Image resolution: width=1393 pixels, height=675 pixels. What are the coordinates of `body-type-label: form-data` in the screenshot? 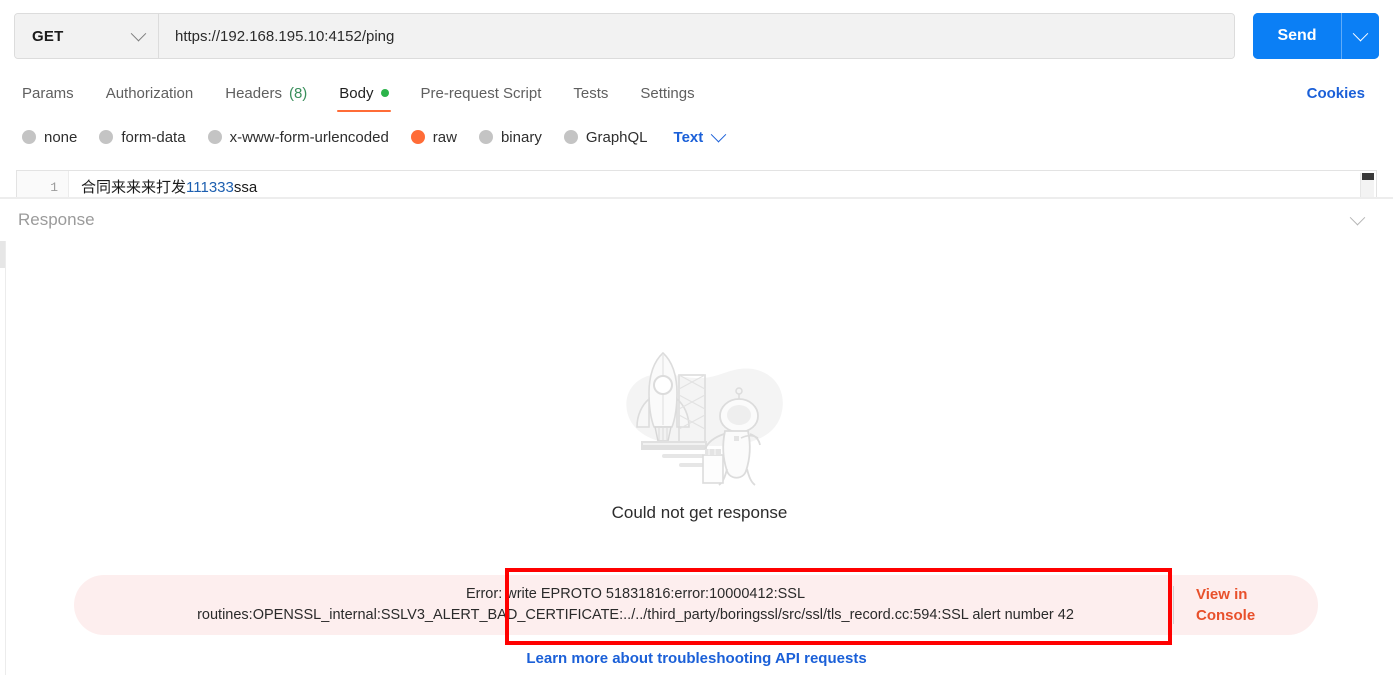 It's located at (153, 137).